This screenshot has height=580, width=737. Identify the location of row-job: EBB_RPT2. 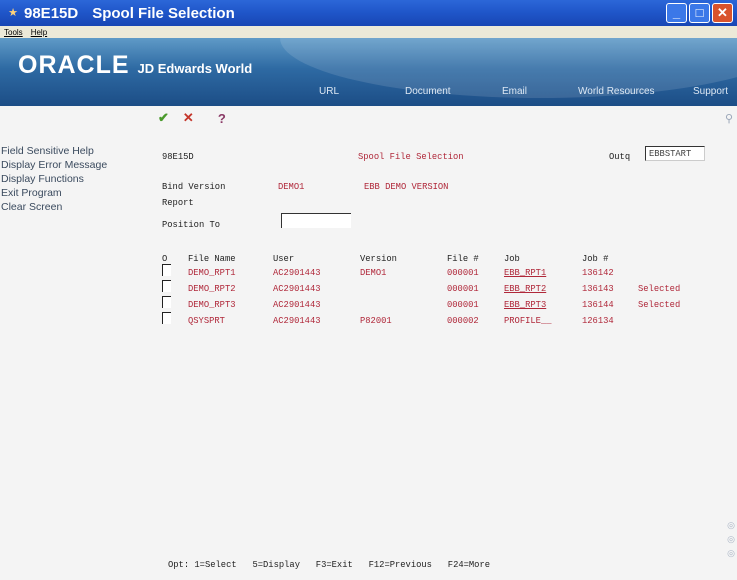
(525, 289).